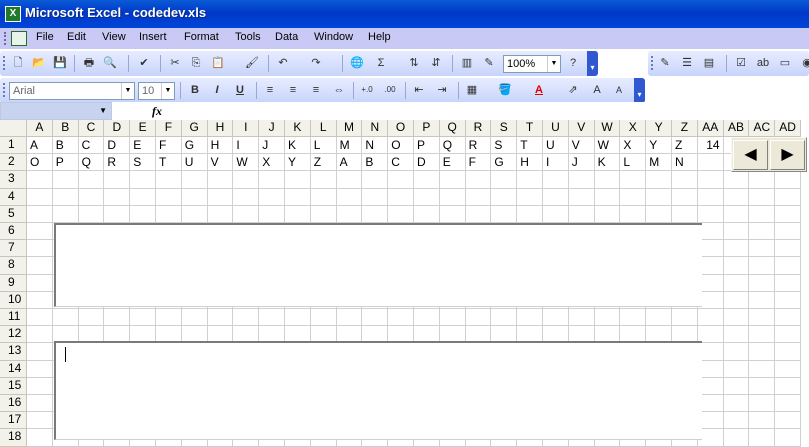 The width and height of the screenshot is (809, 447). I want to click on cell: N, so click(685, 163).